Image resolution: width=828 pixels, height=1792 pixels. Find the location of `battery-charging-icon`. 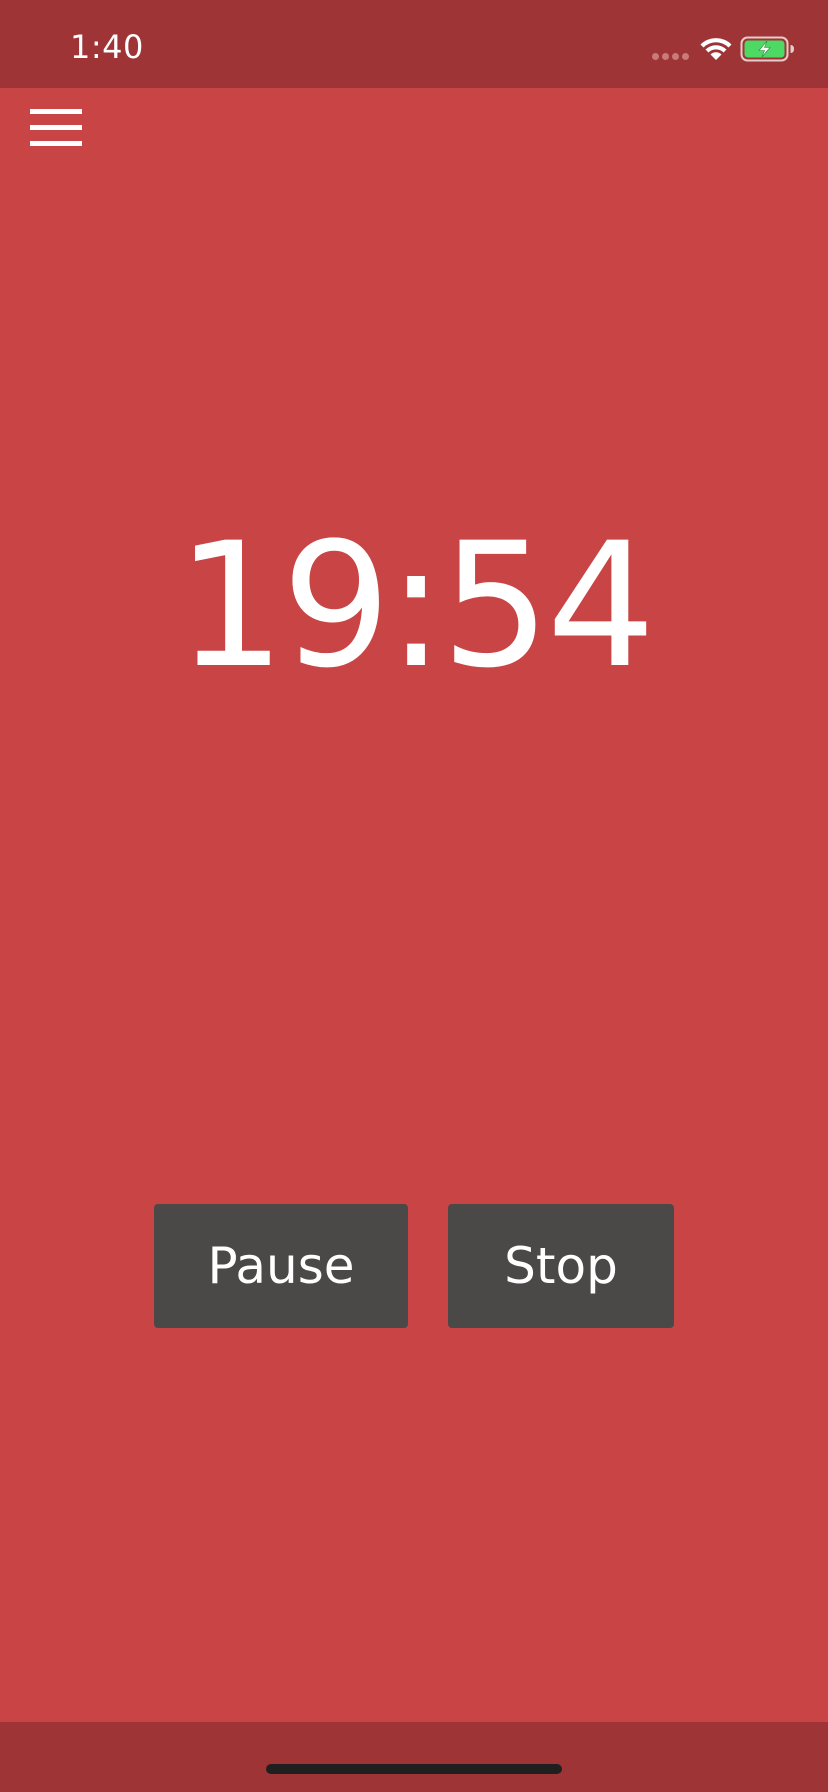

battery-charging-icon is located at coordinates (767, 49).